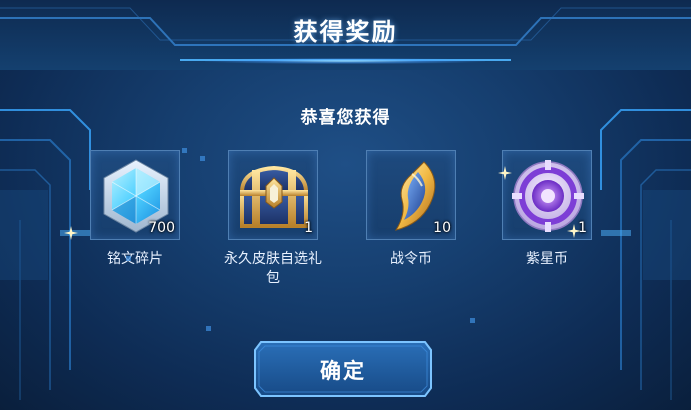 The height and width of the screenshot is (410, 691). I want to click on reward-item-skin-chest: 1 永久皮肤自选礼包, so click(273, 219).